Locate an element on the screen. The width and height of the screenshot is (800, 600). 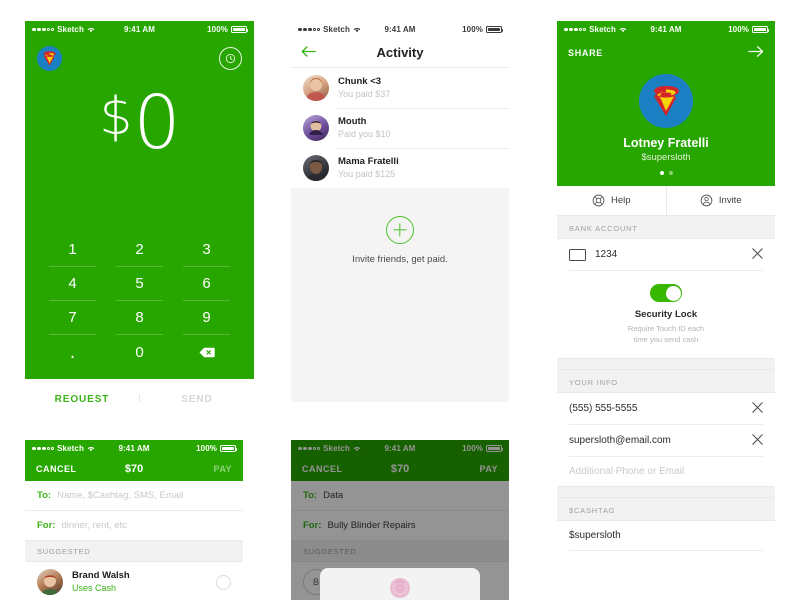
select-radio is located at coordinates (223, 582).